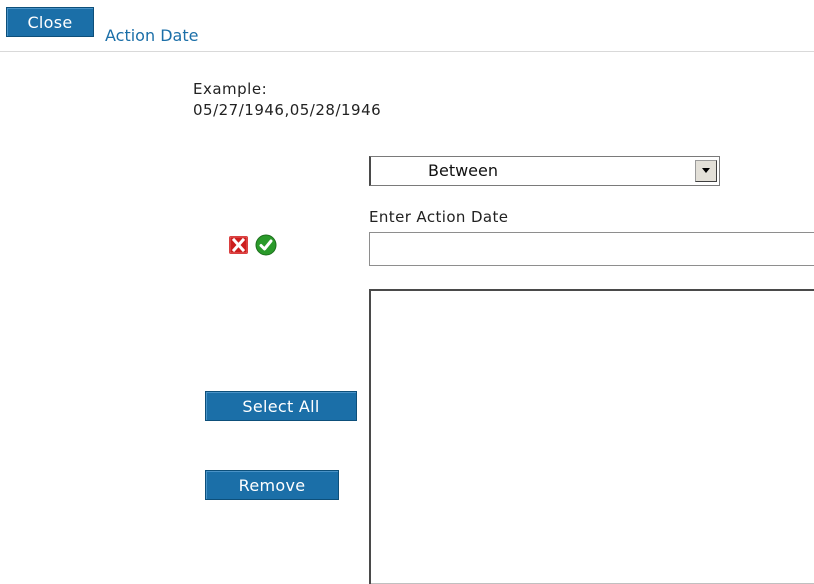 The height and width of the screenshot is (584, 814). Describe the element at coordinates (439, 217) in the screenshot. I see `action-date-label: Enter Action Date` at that location.